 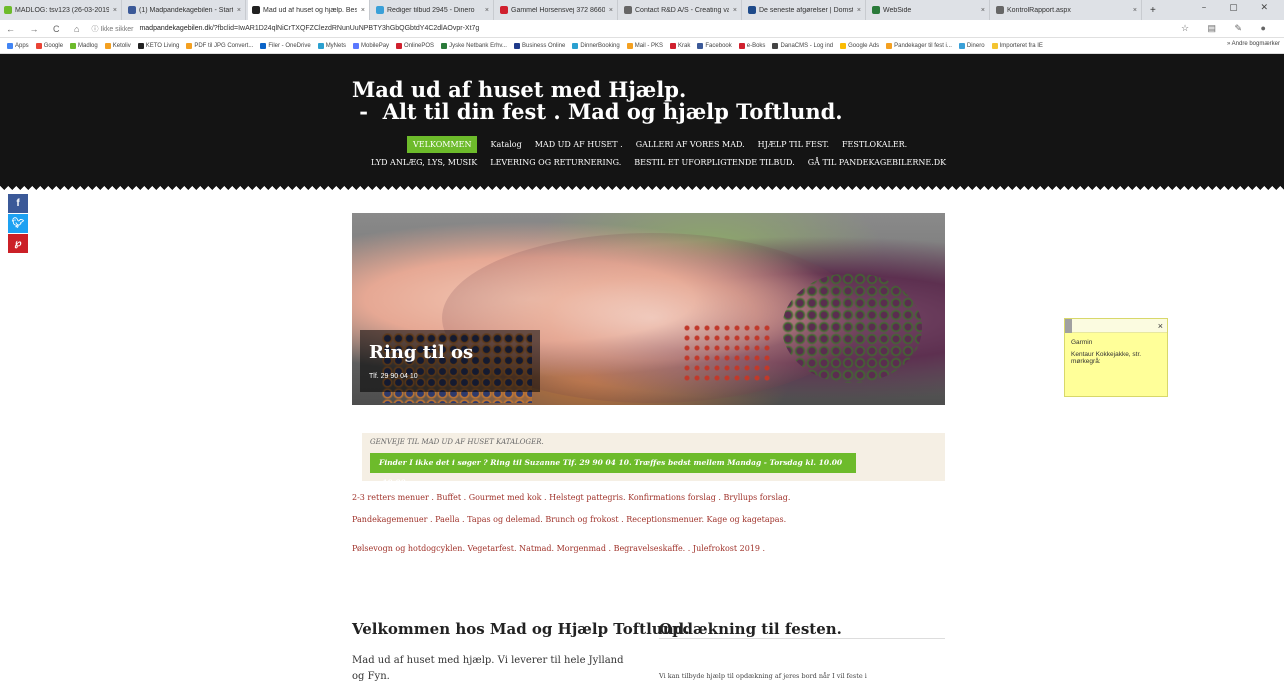 I want to click on facebook-icon: f, so click(x=18, y=203).